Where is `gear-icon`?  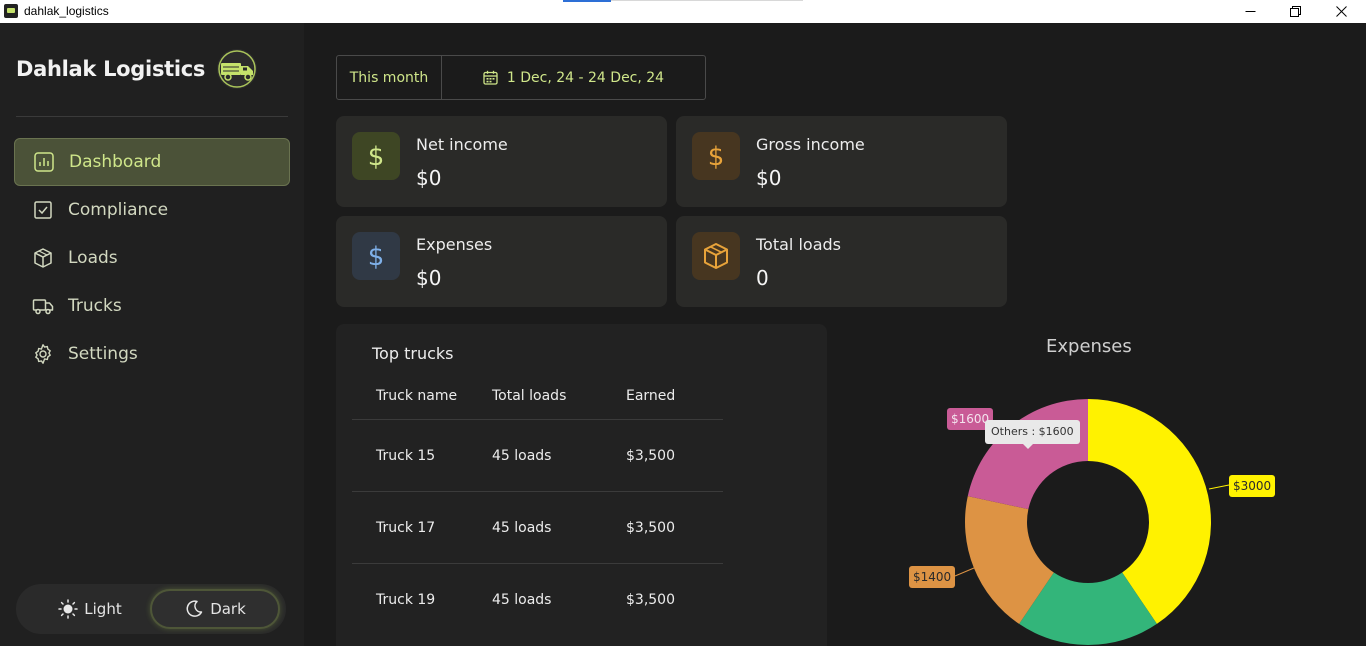
gear-icon is located at coordinates (43, 354).